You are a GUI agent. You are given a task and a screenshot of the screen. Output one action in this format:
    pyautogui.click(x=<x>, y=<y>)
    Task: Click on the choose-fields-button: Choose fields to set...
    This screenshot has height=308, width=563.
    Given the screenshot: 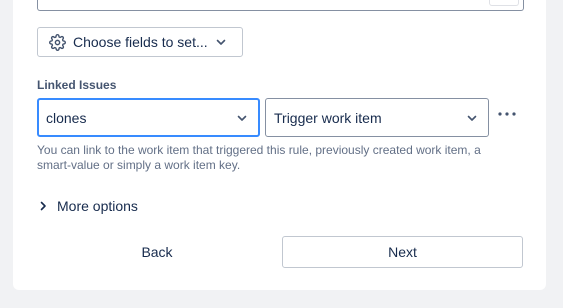 What is the action you would take?
    pyautogui.click(x=140, y=42)
    